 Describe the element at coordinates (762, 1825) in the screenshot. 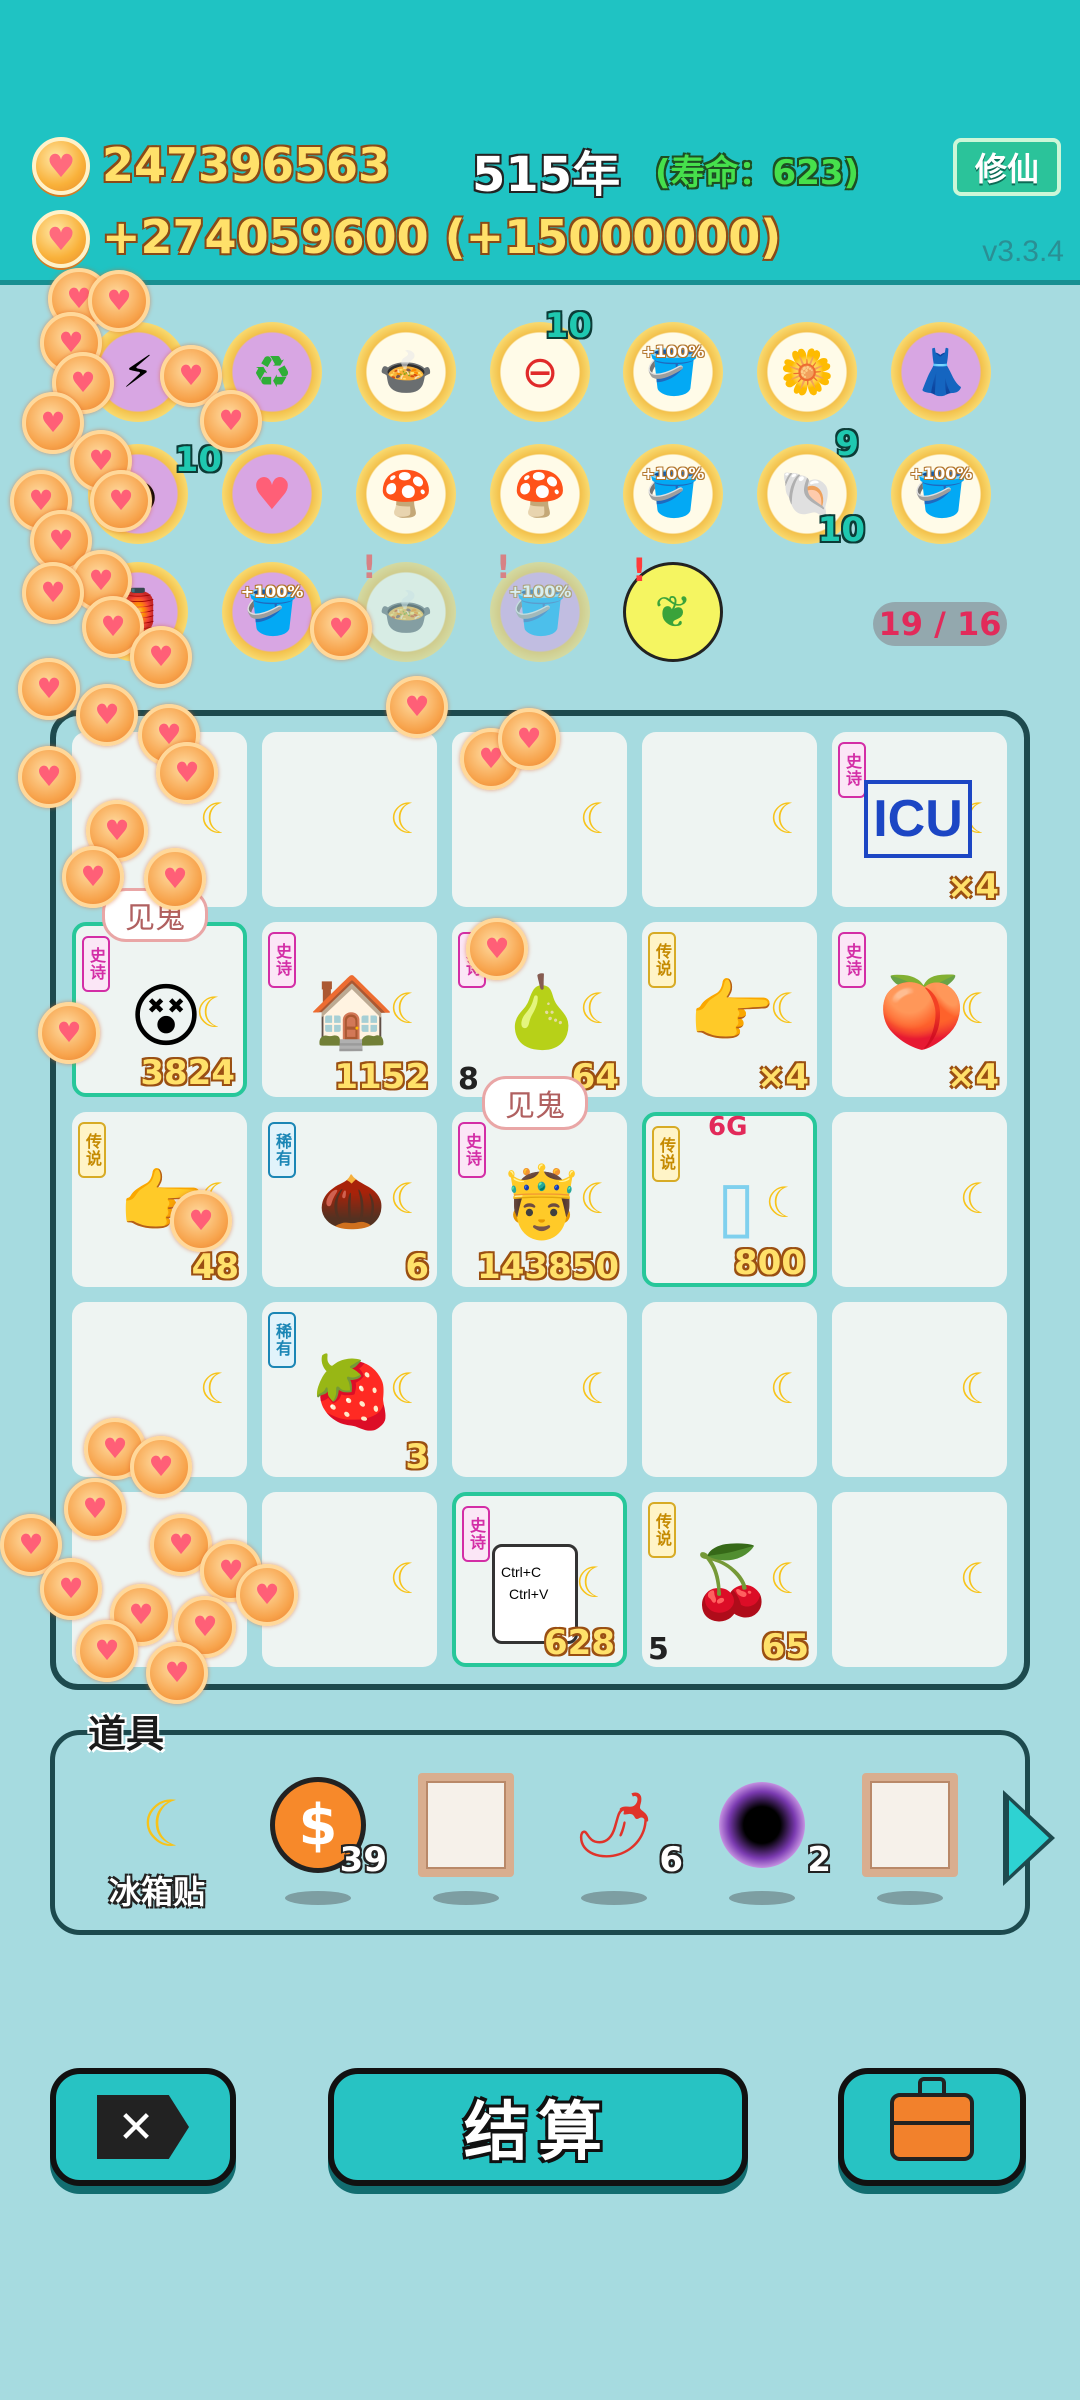

I see `black-hole-icon` at that location.